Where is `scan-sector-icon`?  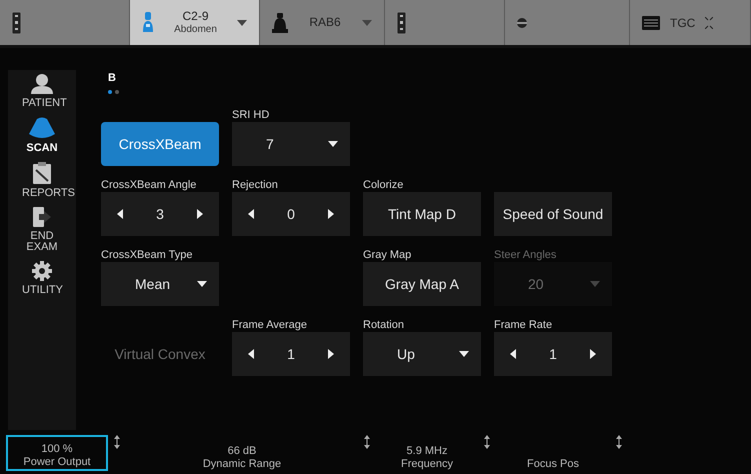 scan-sector-icon is located at coordinates (42, 128).